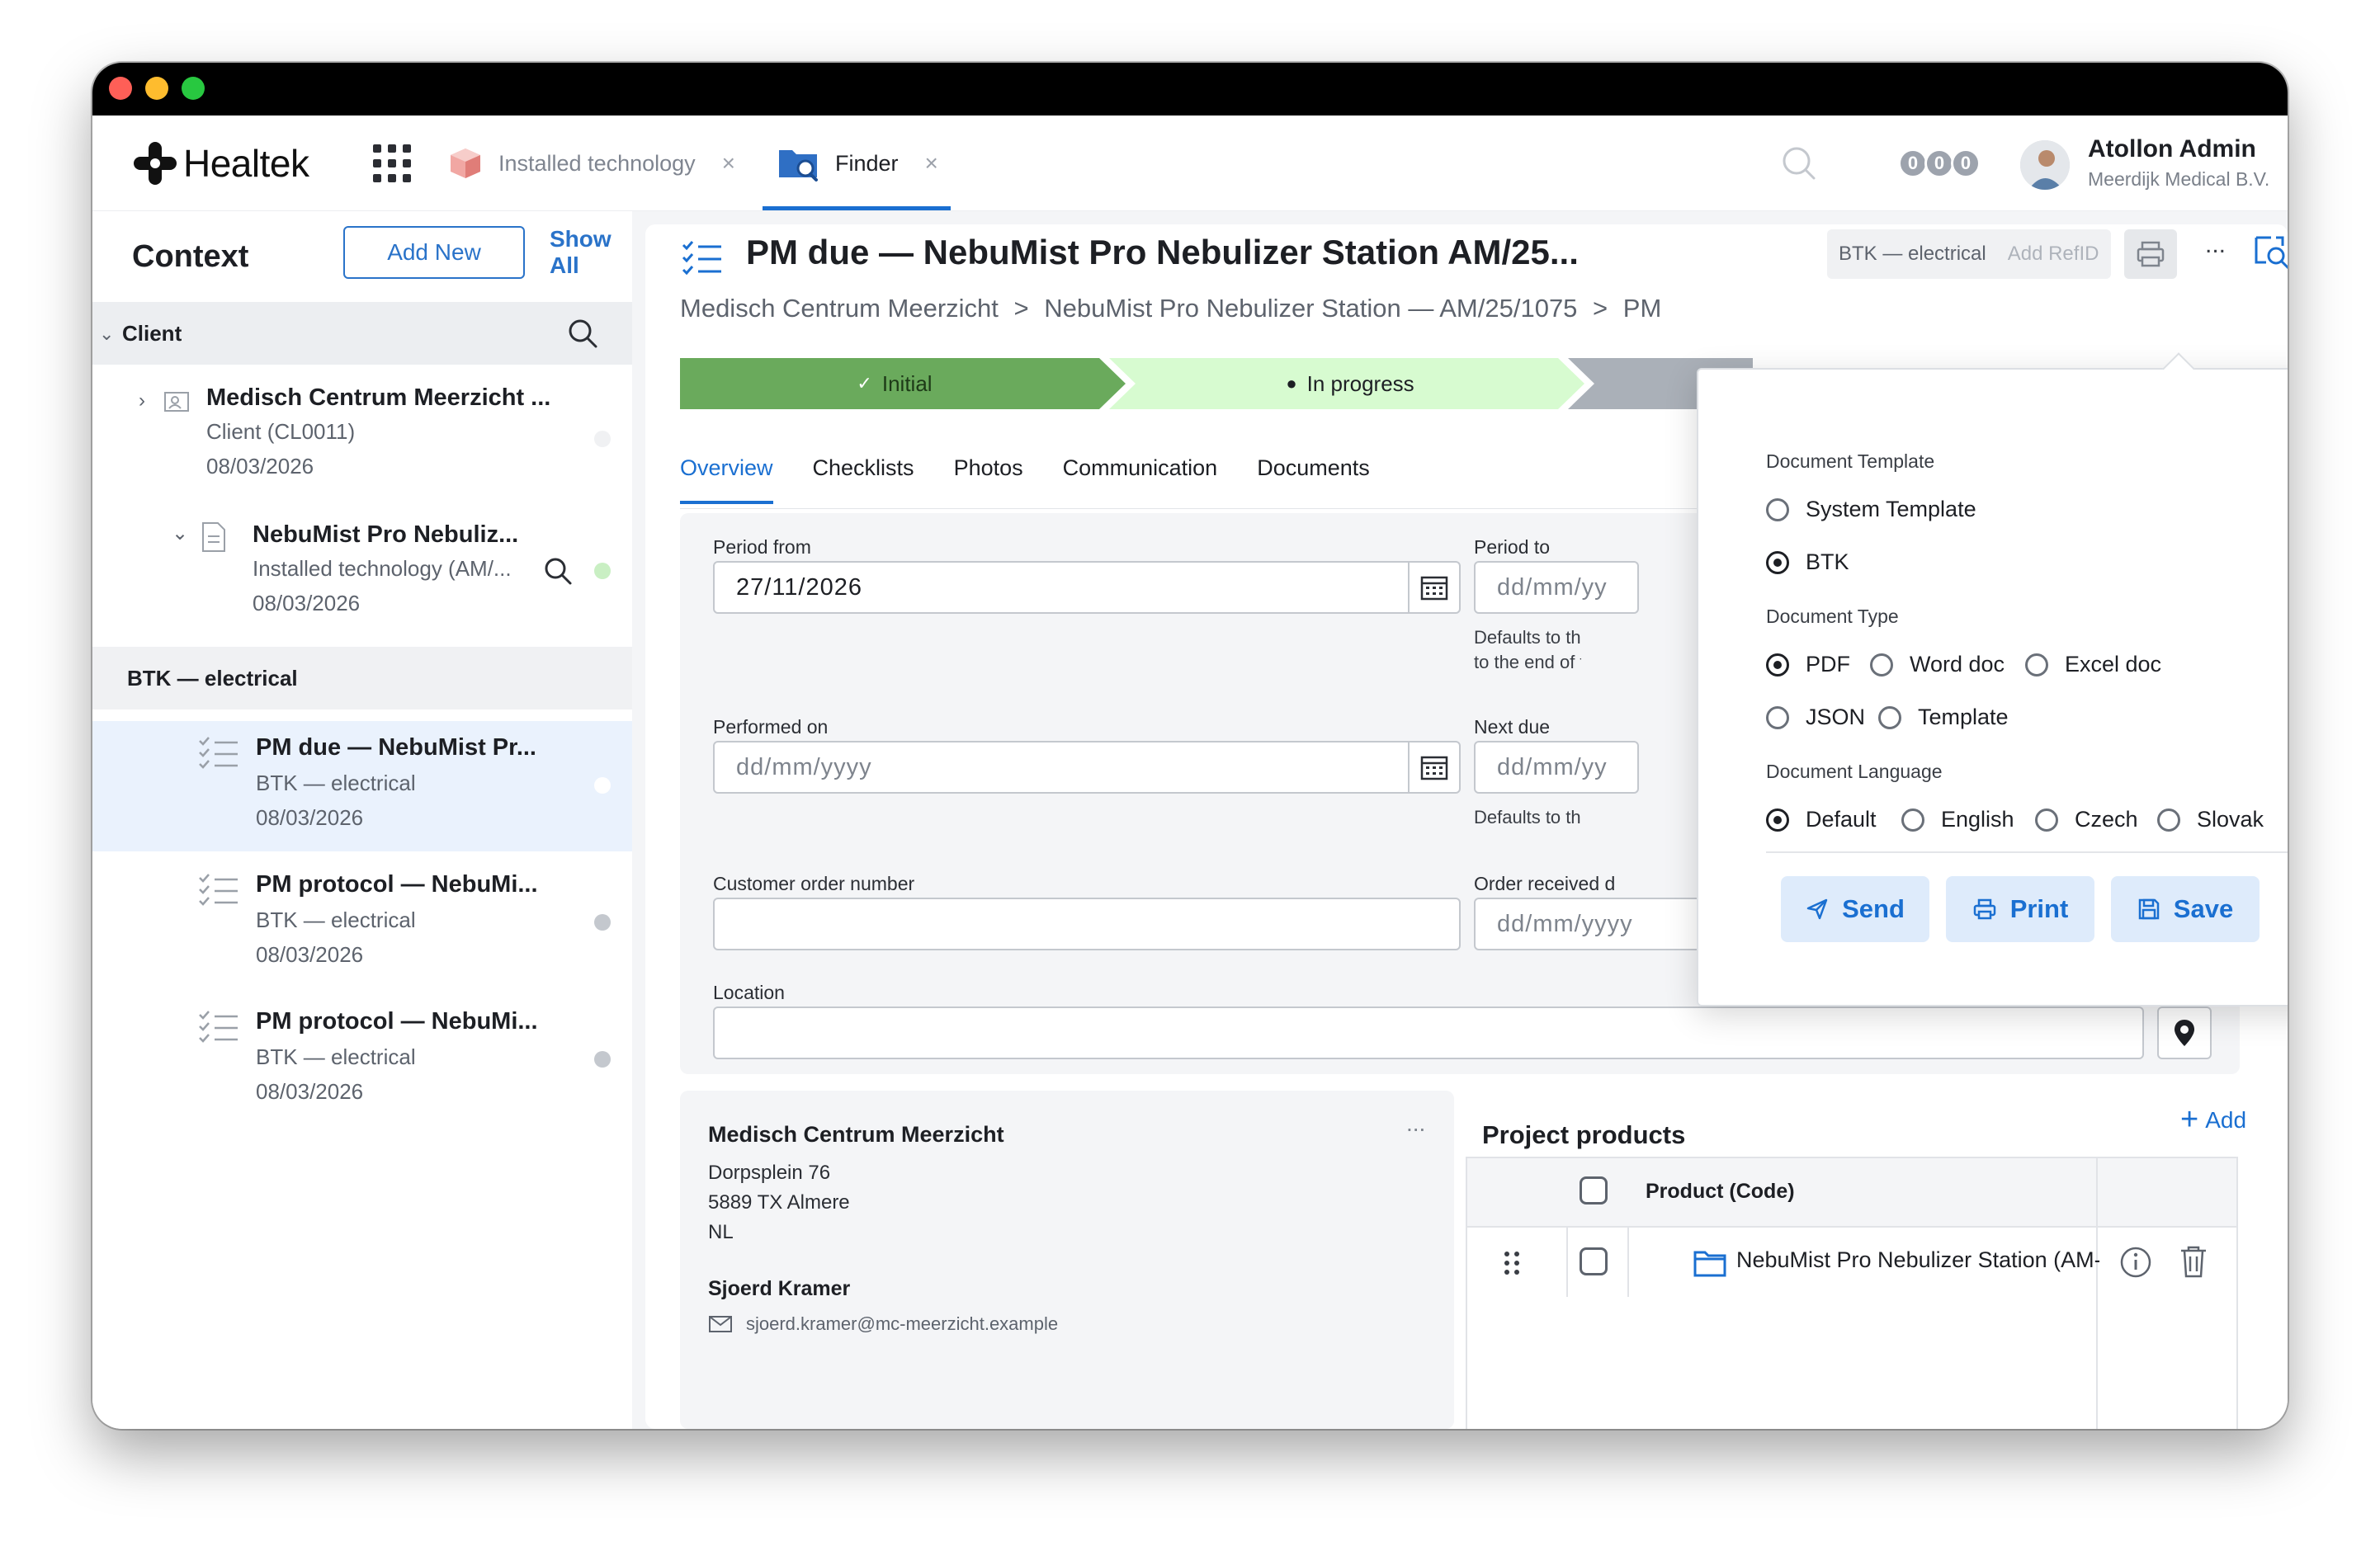 The width and height of the screenshot is (2380, 1551). Describe the element at coordinates (1527, 817) in the screenshot. I see `next-due-hint: Defaults to the pe` at that location.